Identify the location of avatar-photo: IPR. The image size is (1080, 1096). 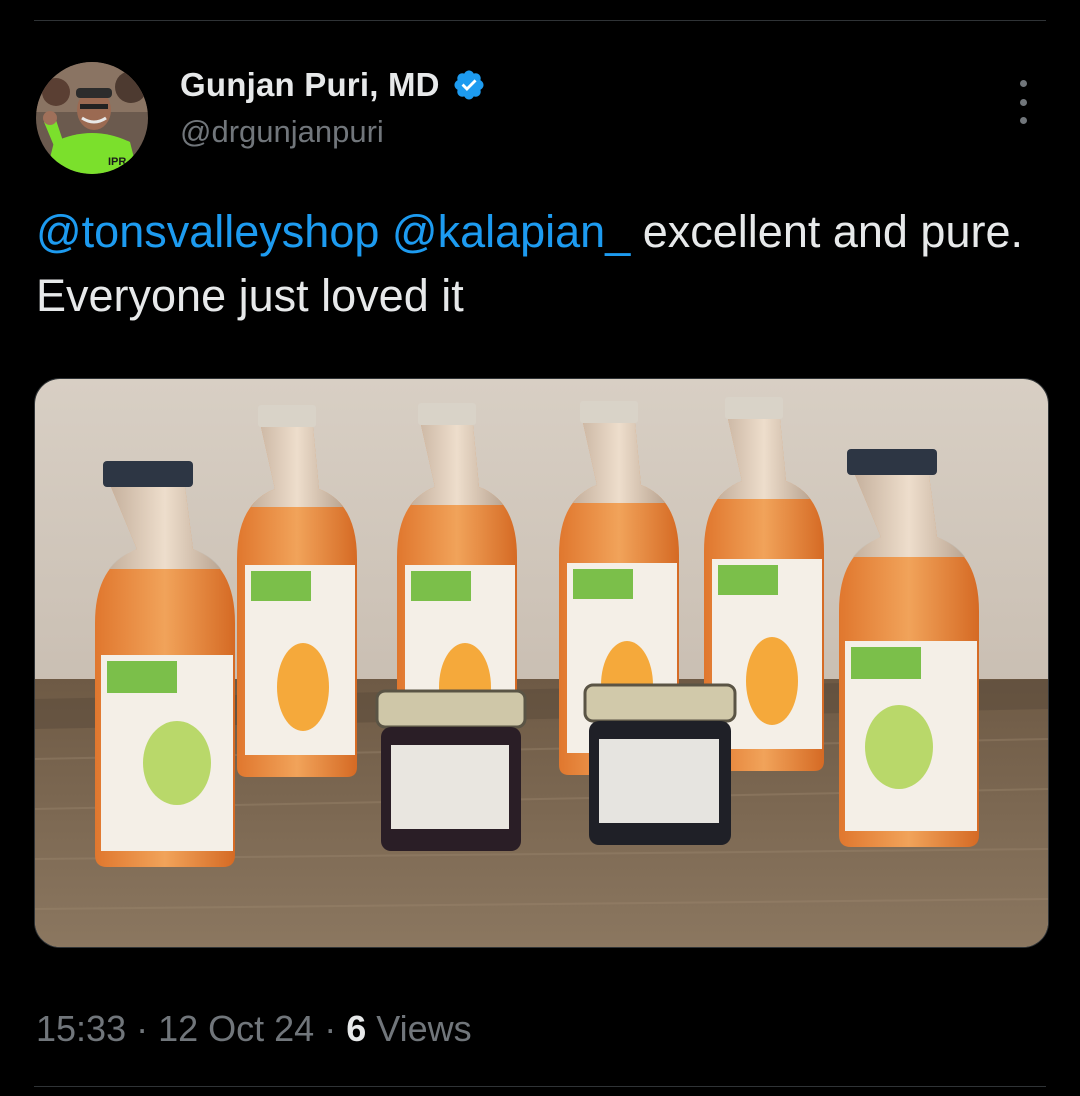
(92, 118).